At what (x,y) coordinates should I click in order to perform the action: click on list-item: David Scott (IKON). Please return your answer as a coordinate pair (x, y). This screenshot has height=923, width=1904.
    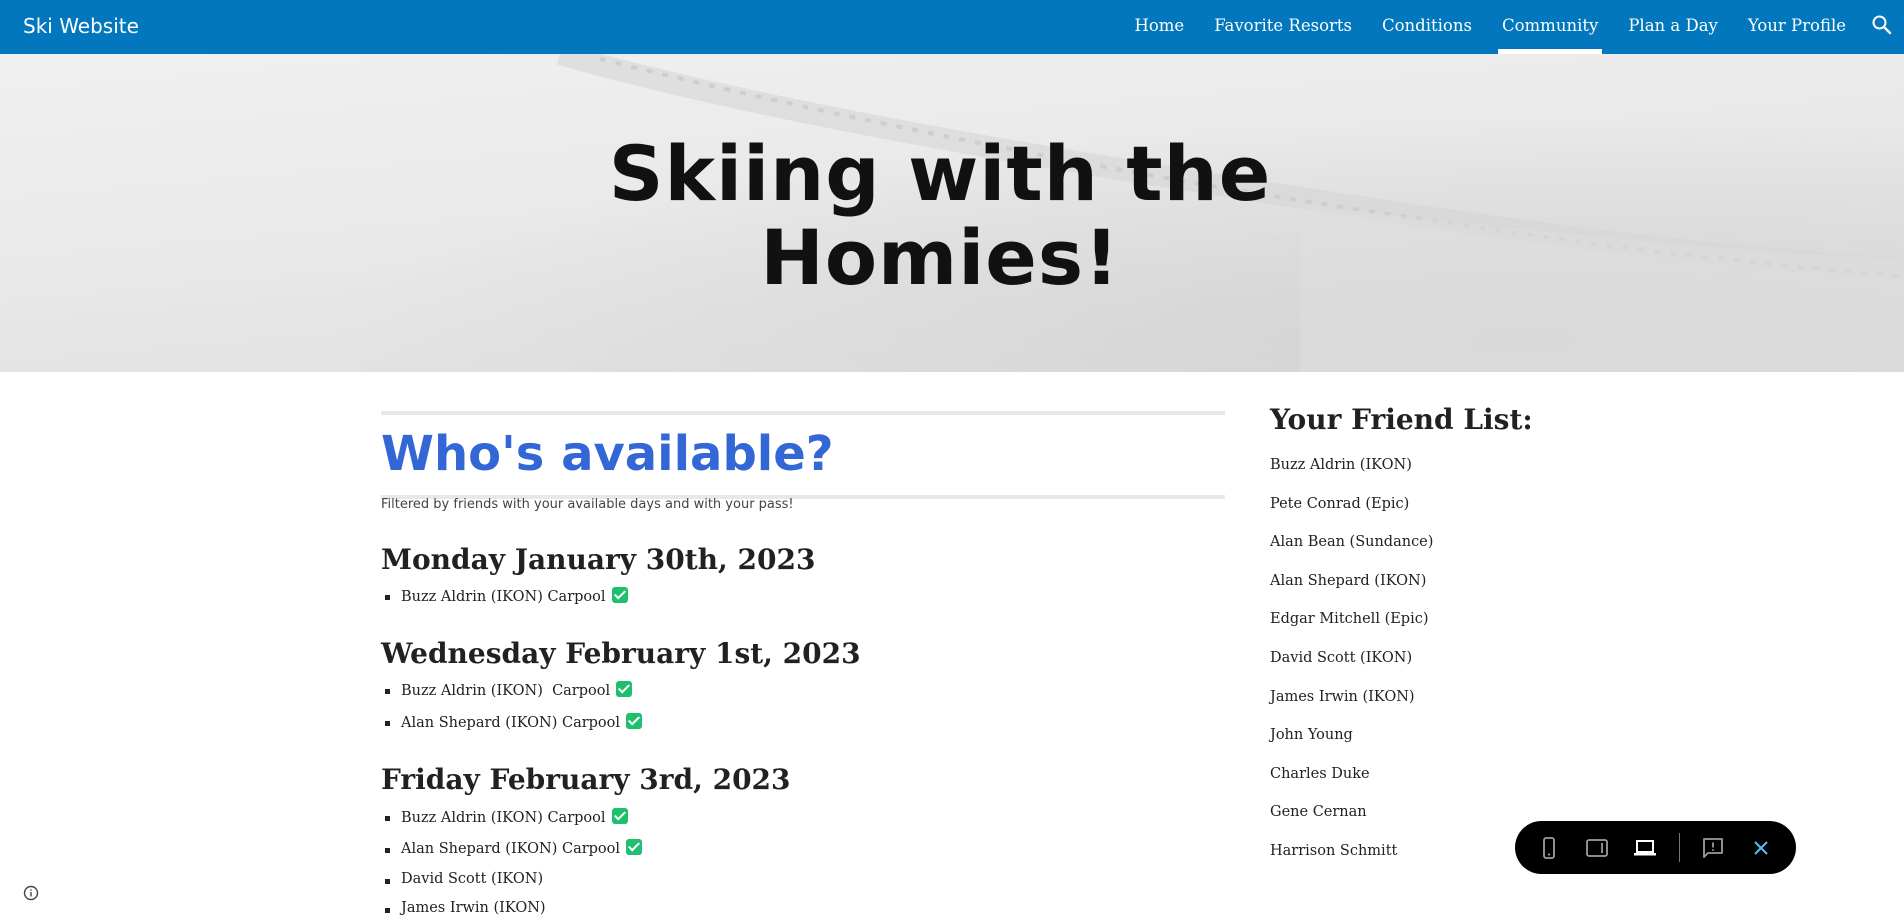
    Looking at the image, I should click on (511, 879).